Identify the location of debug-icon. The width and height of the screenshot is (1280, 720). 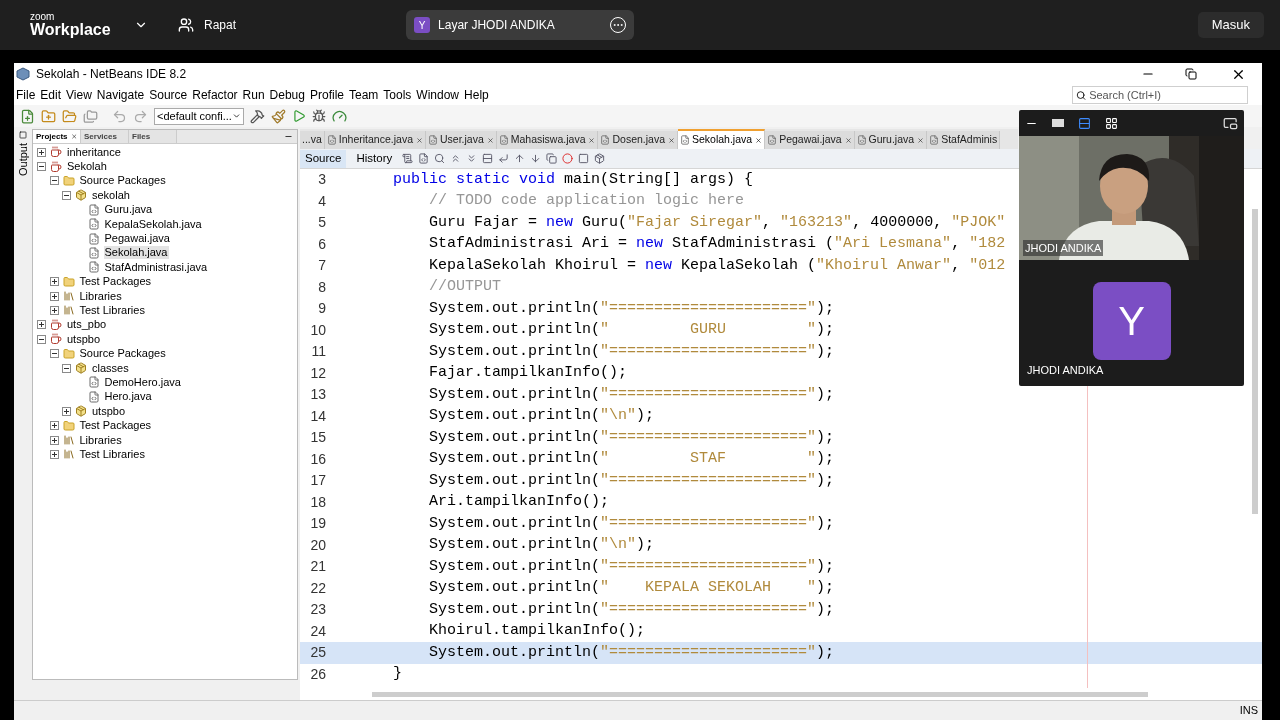
(319, 116).